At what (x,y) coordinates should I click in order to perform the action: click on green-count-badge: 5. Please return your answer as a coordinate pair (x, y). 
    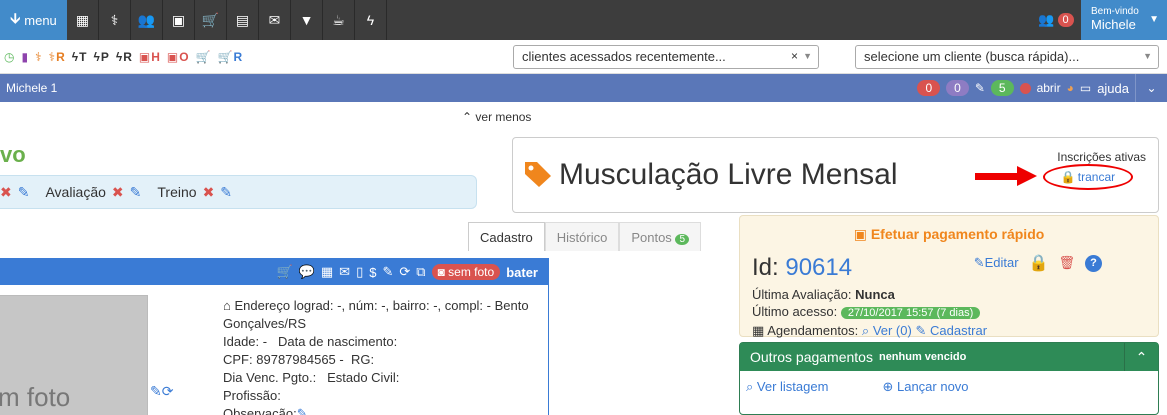
    Looking at the image, I should click on (1002, 88).